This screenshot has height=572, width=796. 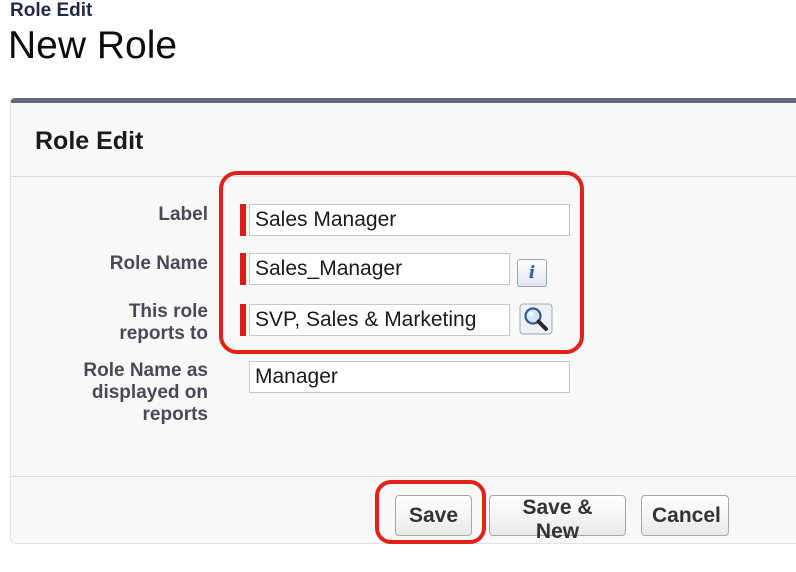 What do you see at coordinates (89, 141) in the screenshot?
I see `panel-heading: Role Edit` at bounding box center [89, 141].